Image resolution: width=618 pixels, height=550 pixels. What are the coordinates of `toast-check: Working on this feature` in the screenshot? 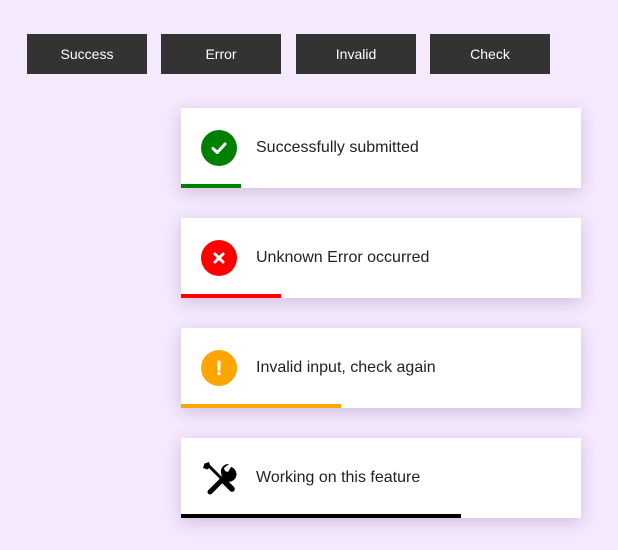 It's located at (381, 478).